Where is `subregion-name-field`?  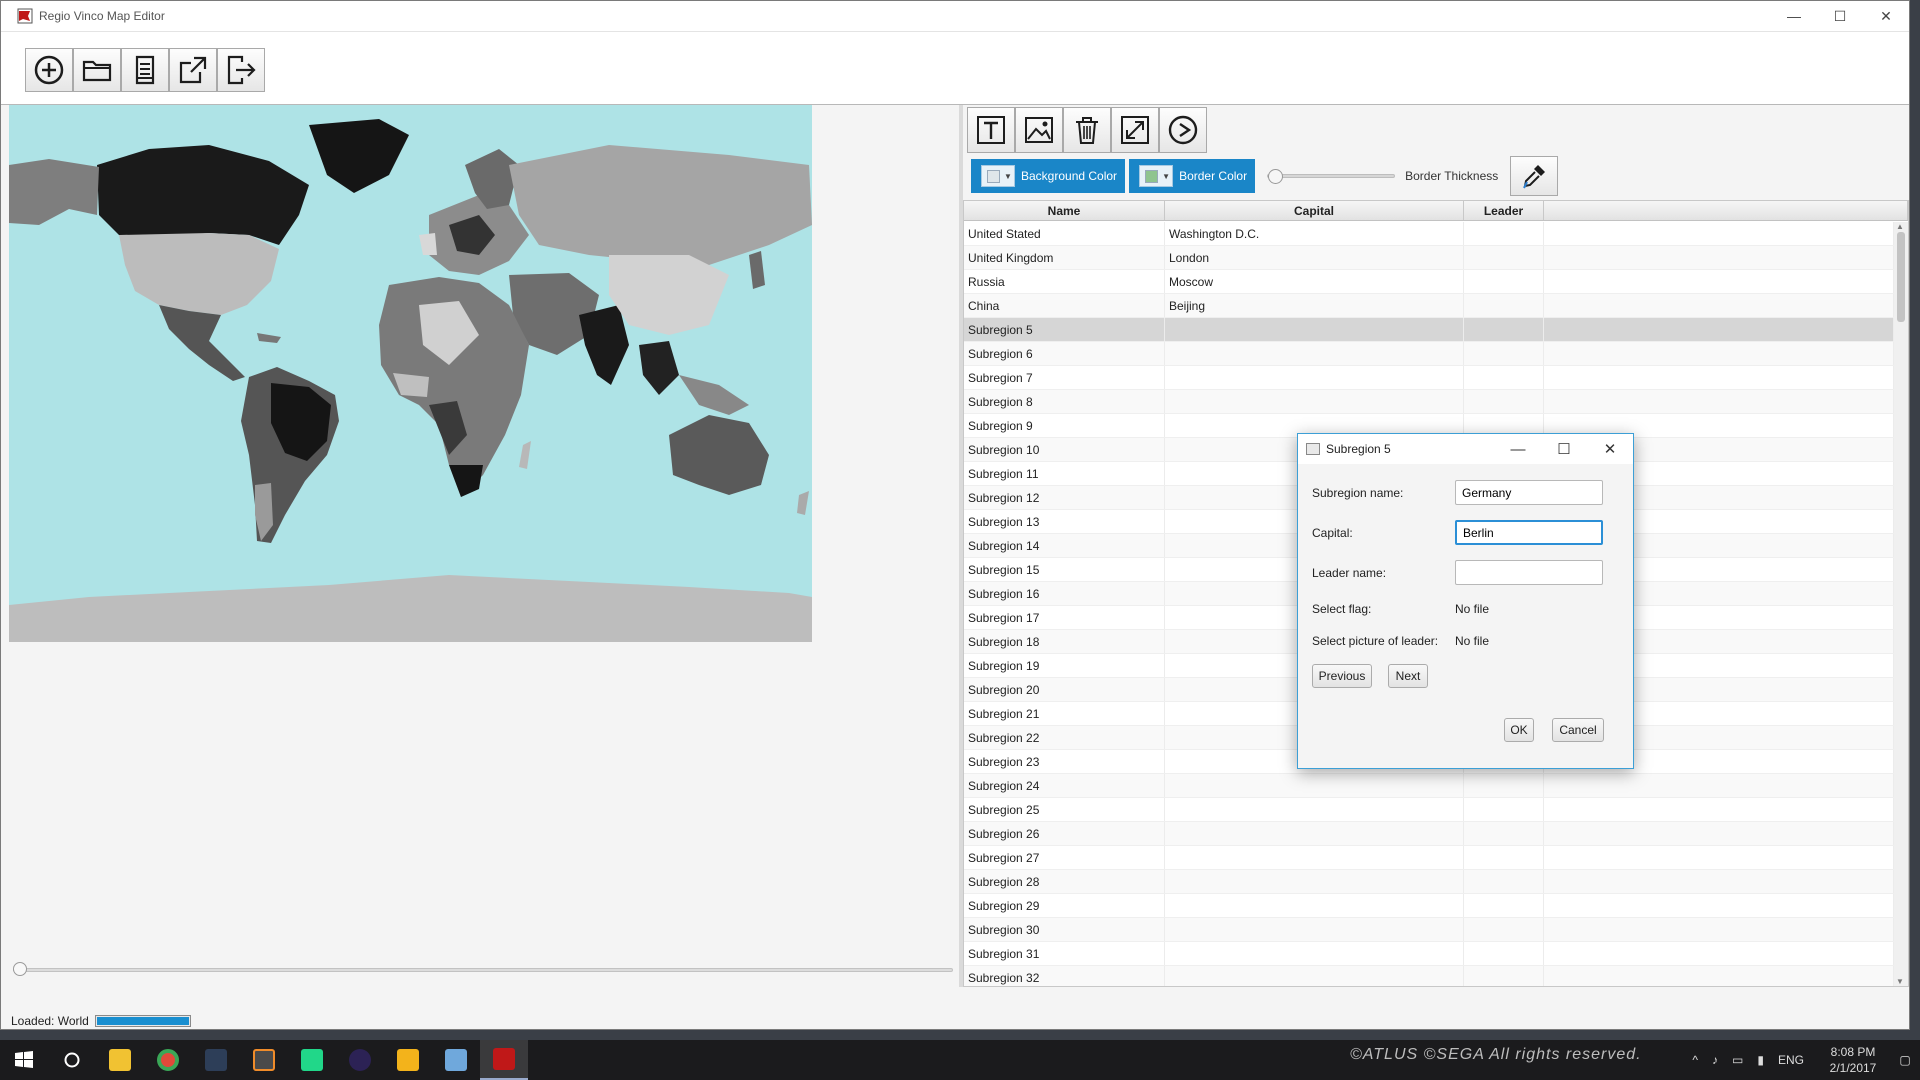 subregion-name-field is located at coordinates (1529, 492).